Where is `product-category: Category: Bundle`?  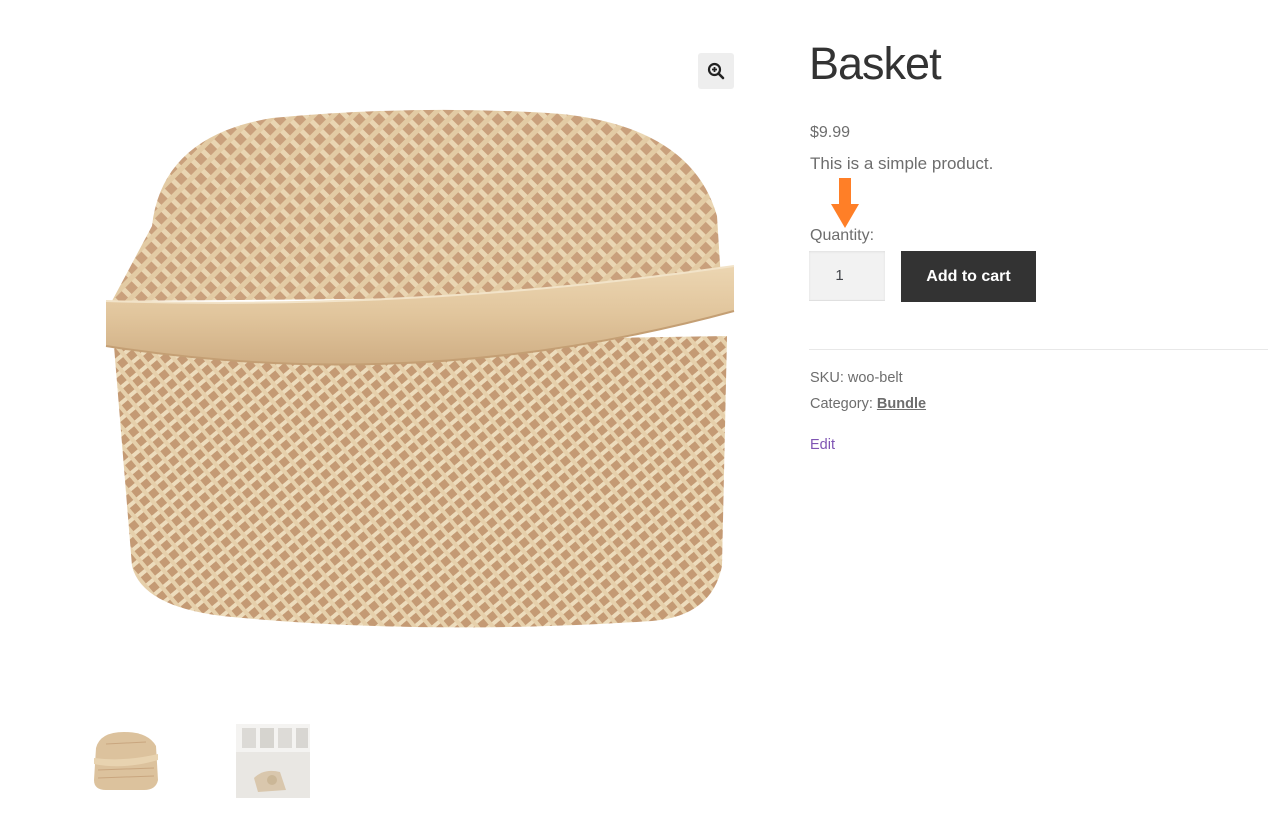 product-category: Category: Bundle is located at coordinates (868, 404).